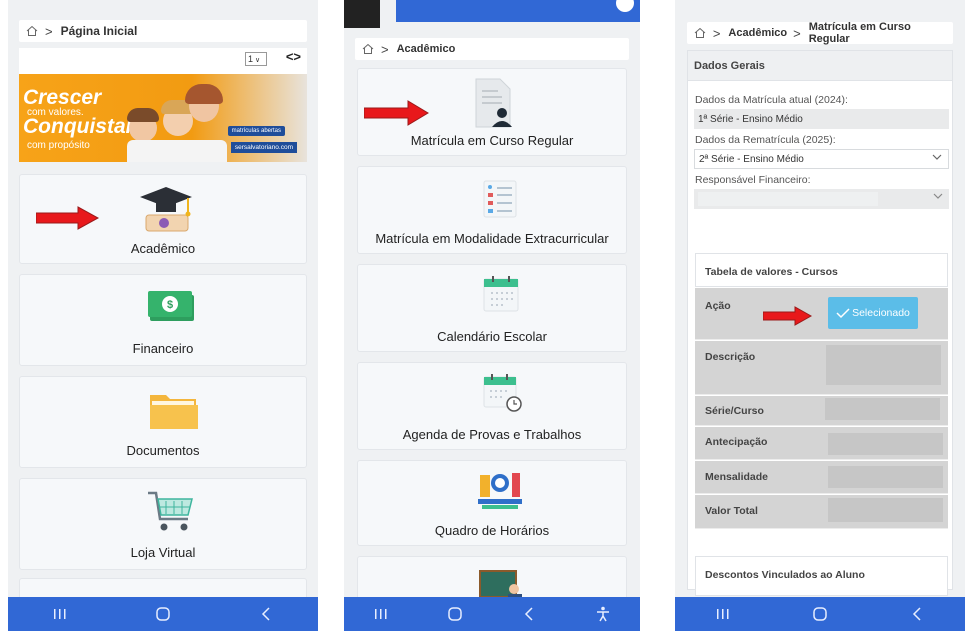 This screenshot has height=631, width=971. What do you see at coordinates (492, 530) in the screenshot?
I see `card-label: Quadro de Horários` at bounding box center [492, 530].